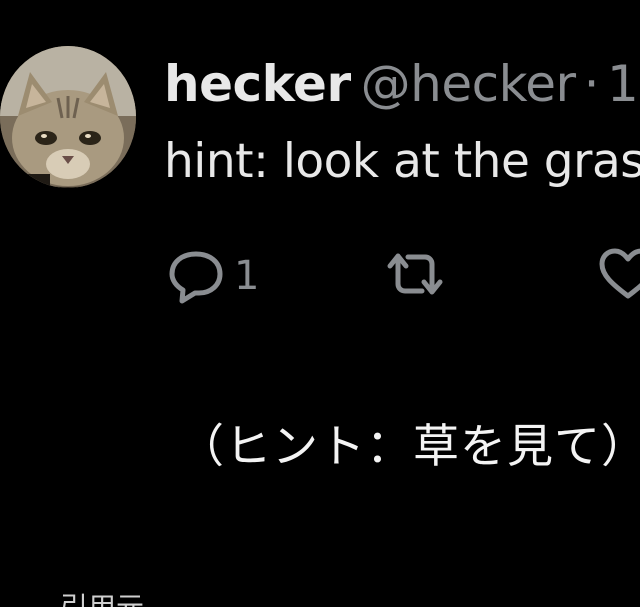 This screenshot has height=607, width=640. What do you see at coordinates (409, 446) in the screenshot?
I see `subtitle-caption: （ヒント：草を見て）` at bounding box center [409, 446].